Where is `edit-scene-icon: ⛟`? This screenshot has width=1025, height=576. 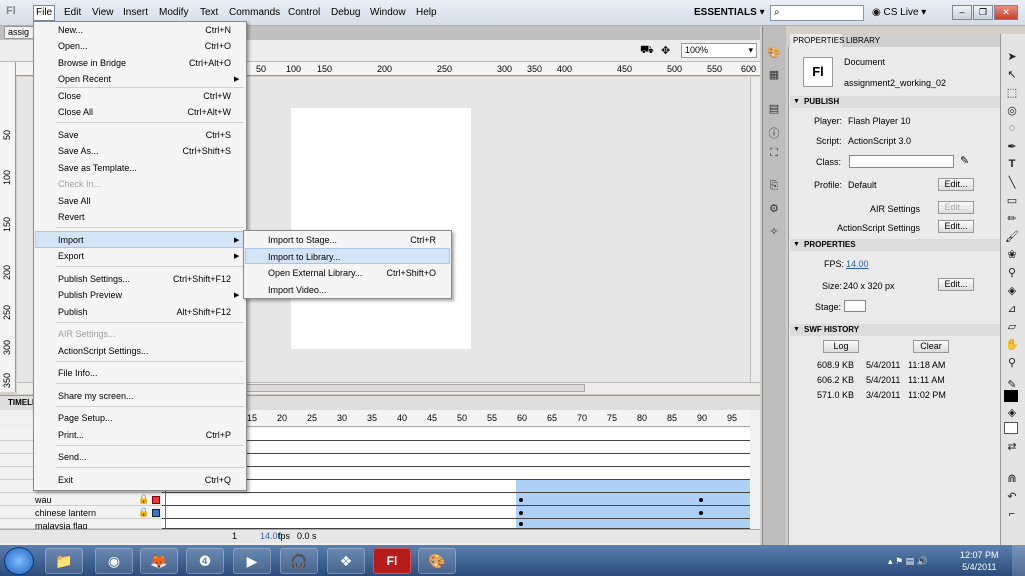 edit-scene-icon: ⛟ is located at coordinates (647, 51).